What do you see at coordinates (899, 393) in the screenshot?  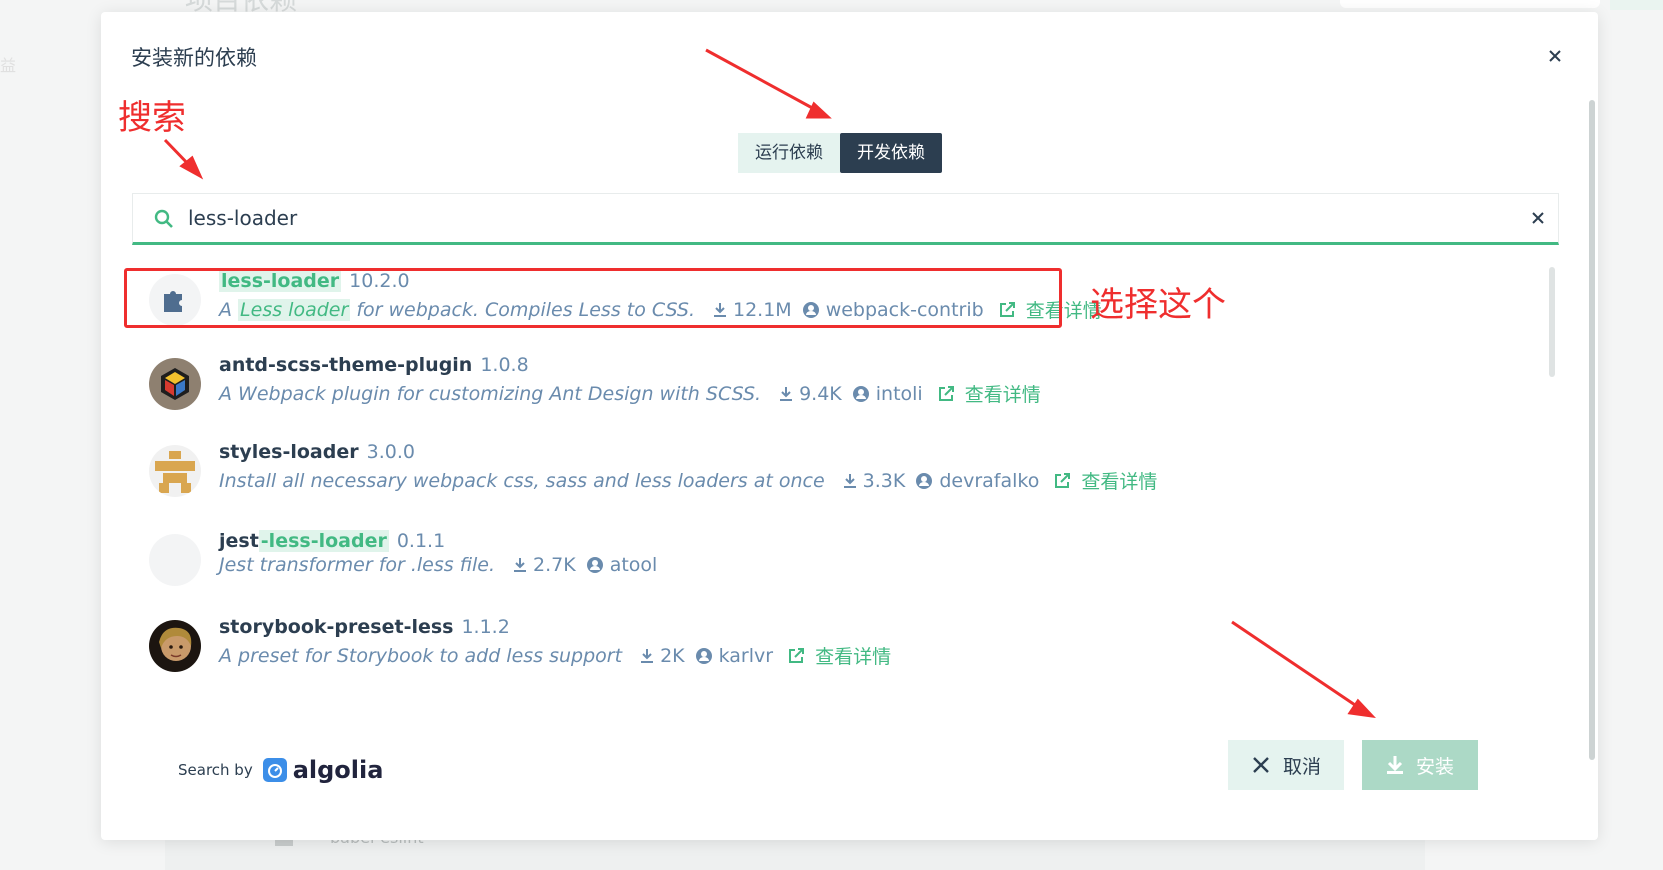 I see `author-value: intoli` at bounding box center [899, 393].